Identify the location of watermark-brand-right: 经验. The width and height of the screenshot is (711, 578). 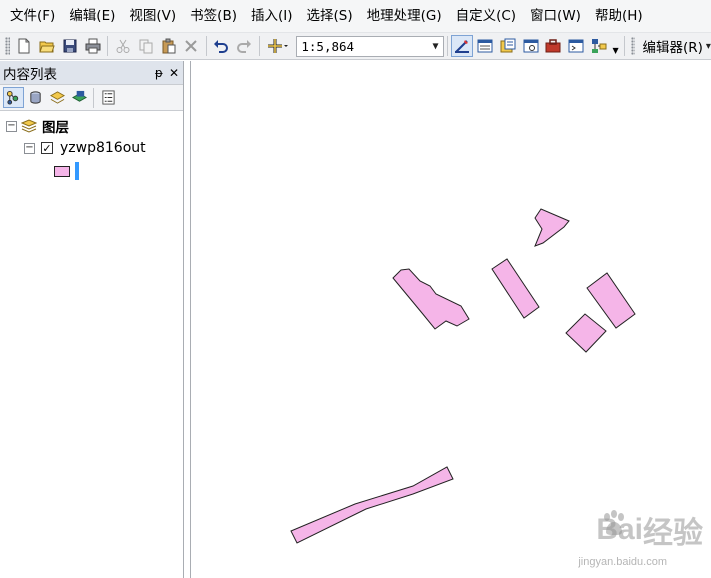
(673, 533).